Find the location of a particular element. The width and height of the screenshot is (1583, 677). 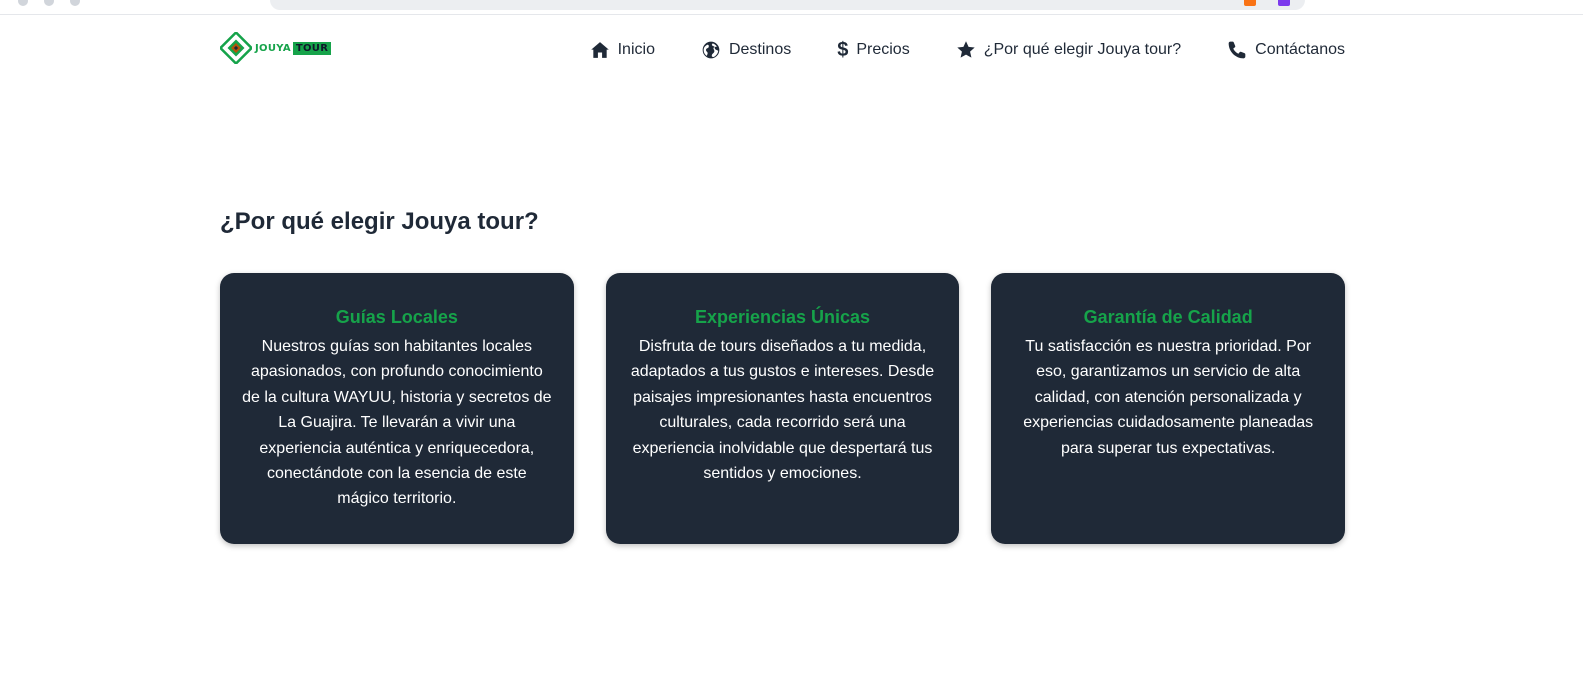

nav-item-label: Contáctanos is located at coordinates (1300, 49).